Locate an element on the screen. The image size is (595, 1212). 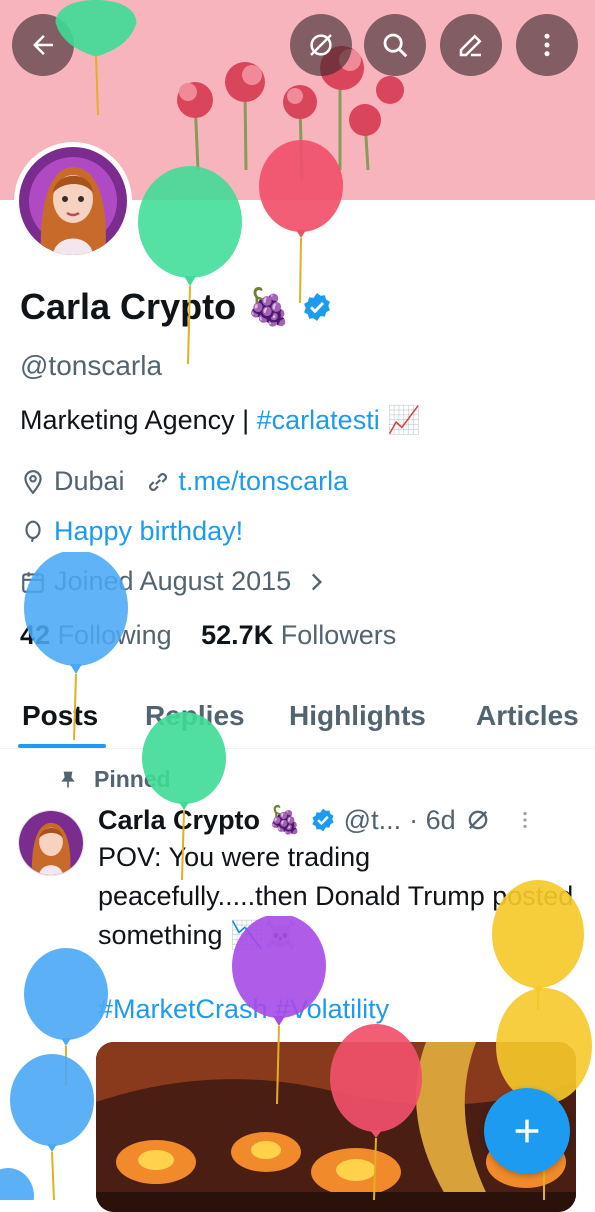
chevron-right-icon is located at coordinates (317, 581).